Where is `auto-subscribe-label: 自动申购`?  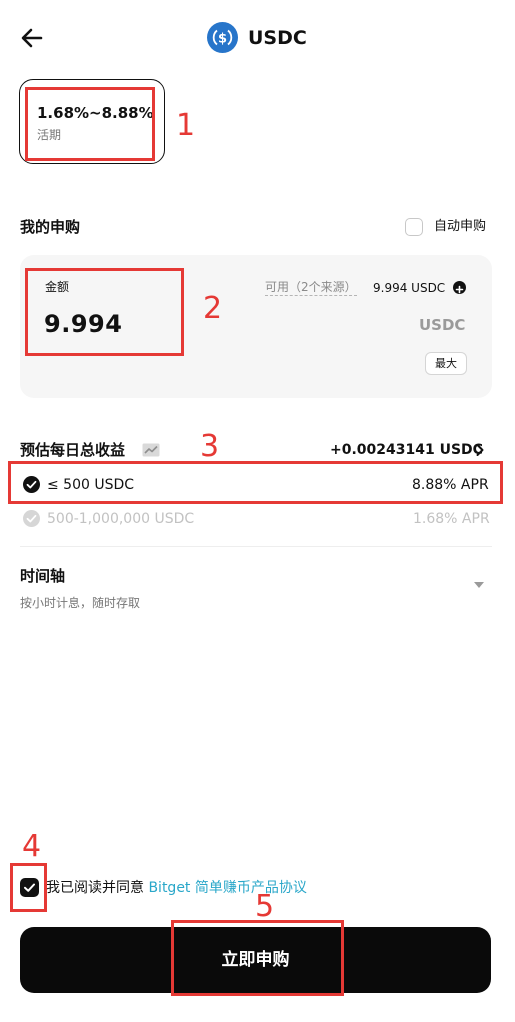
auto-subscribe-label: 自动申购 is located at coordinates (460, 227).